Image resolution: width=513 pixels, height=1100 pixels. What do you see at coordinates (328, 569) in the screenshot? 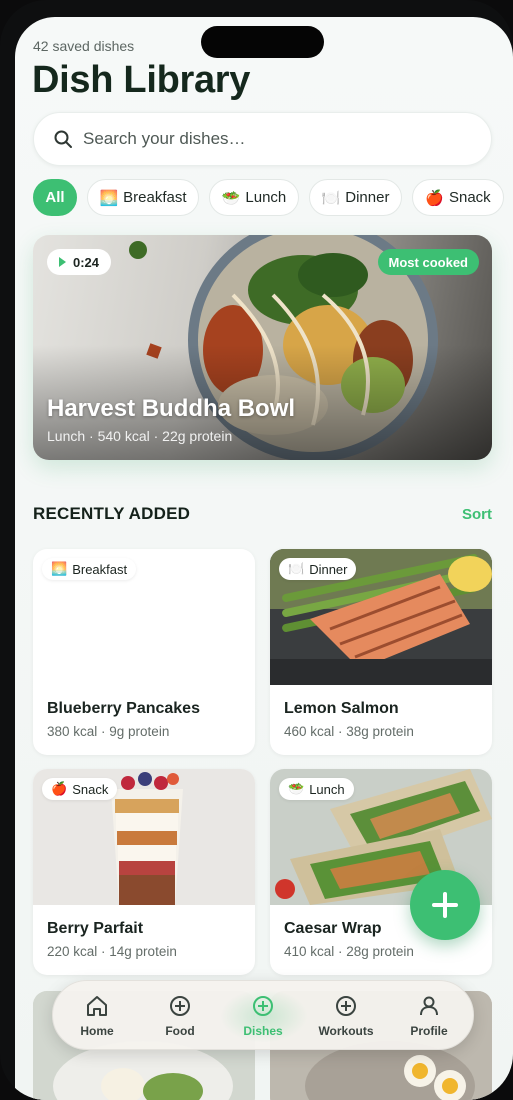
I see `category-tag-label: Dinner` at bounding box center [328, 569].